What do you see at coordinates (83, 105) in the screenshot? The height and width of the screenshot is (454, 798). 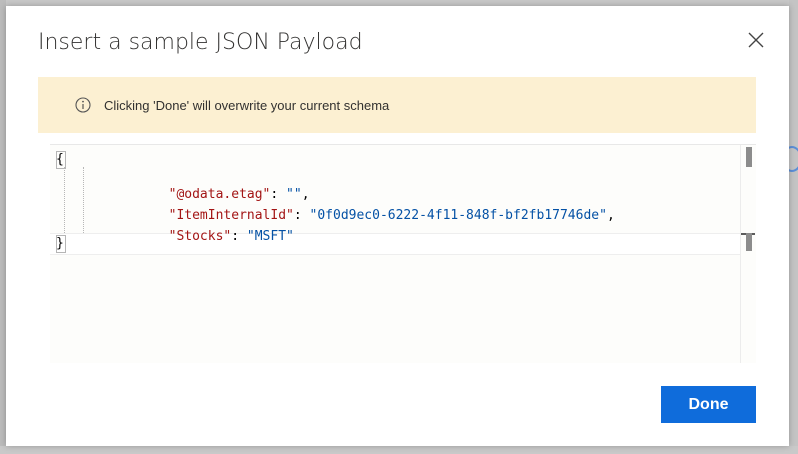 I see `info-icon` at bounding box center [83, 105].